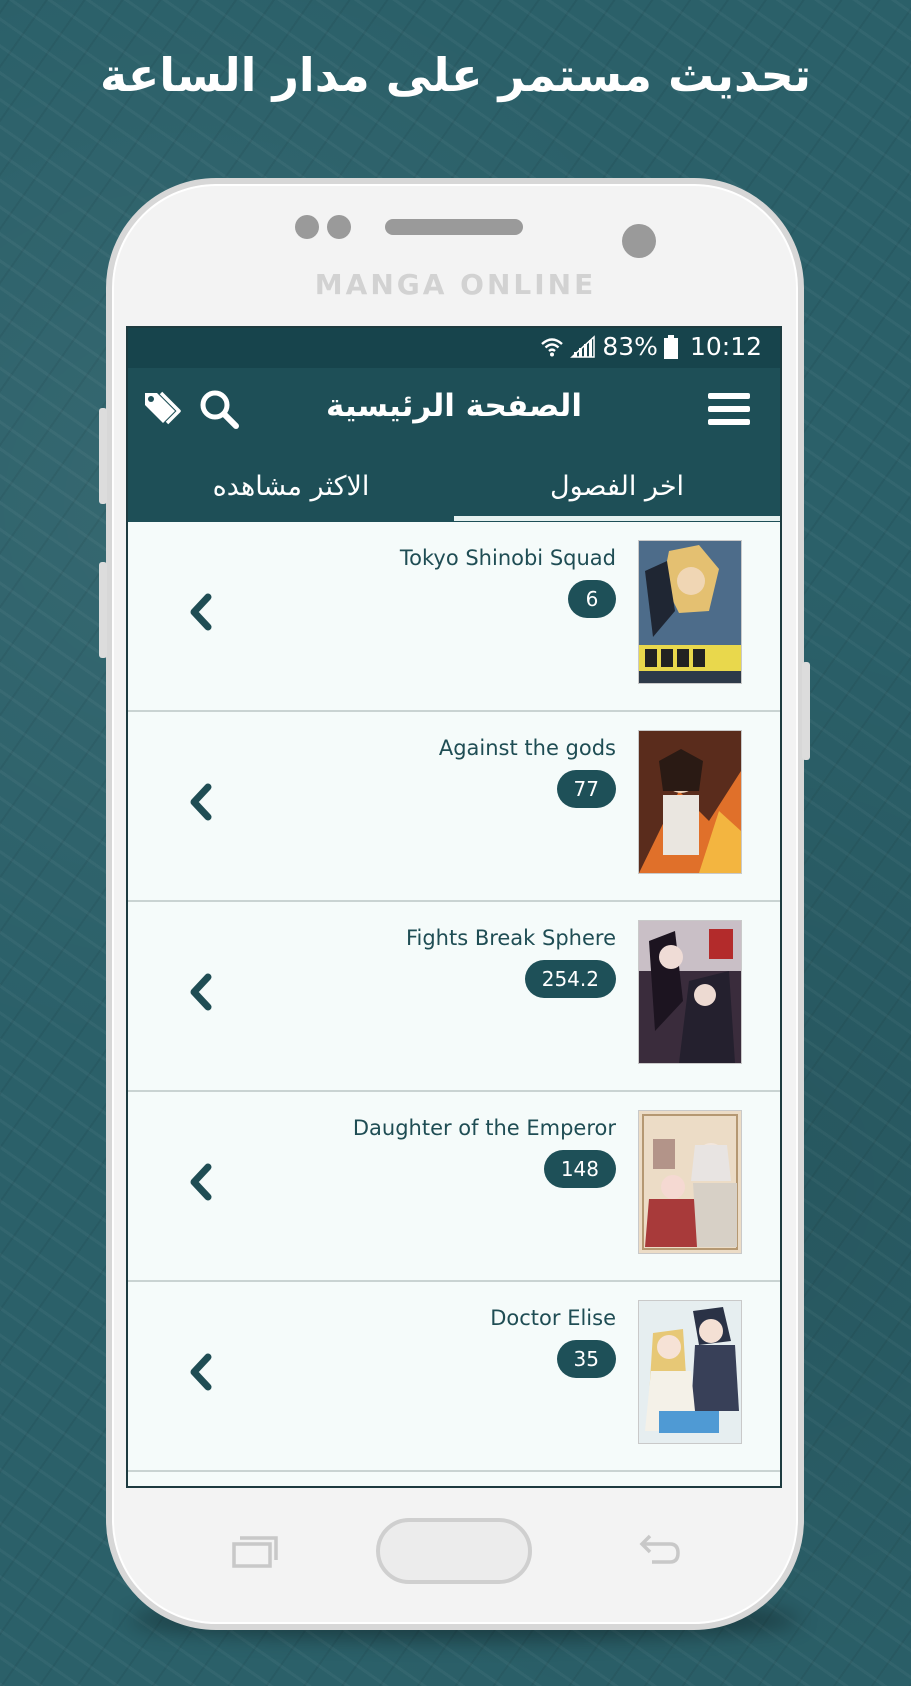  What do you see at coordinates (617, 518) in the screenshot?
I see `active-tab-indicator` at bounding box center [617, 518].